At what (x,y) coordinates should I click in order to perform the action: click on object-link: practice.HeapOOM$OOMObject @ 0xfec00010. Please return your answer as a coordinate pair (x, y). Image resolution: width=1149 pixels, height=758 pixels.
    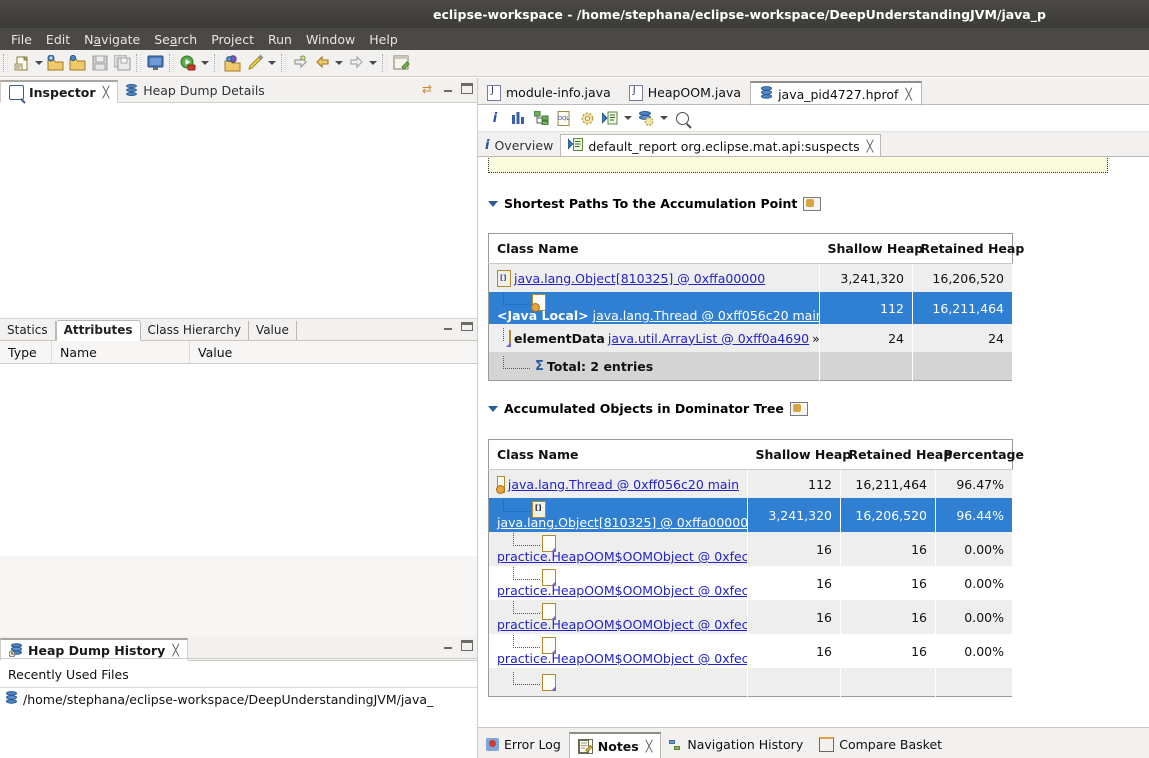
    Looking at the image, I should click on (622, 590).